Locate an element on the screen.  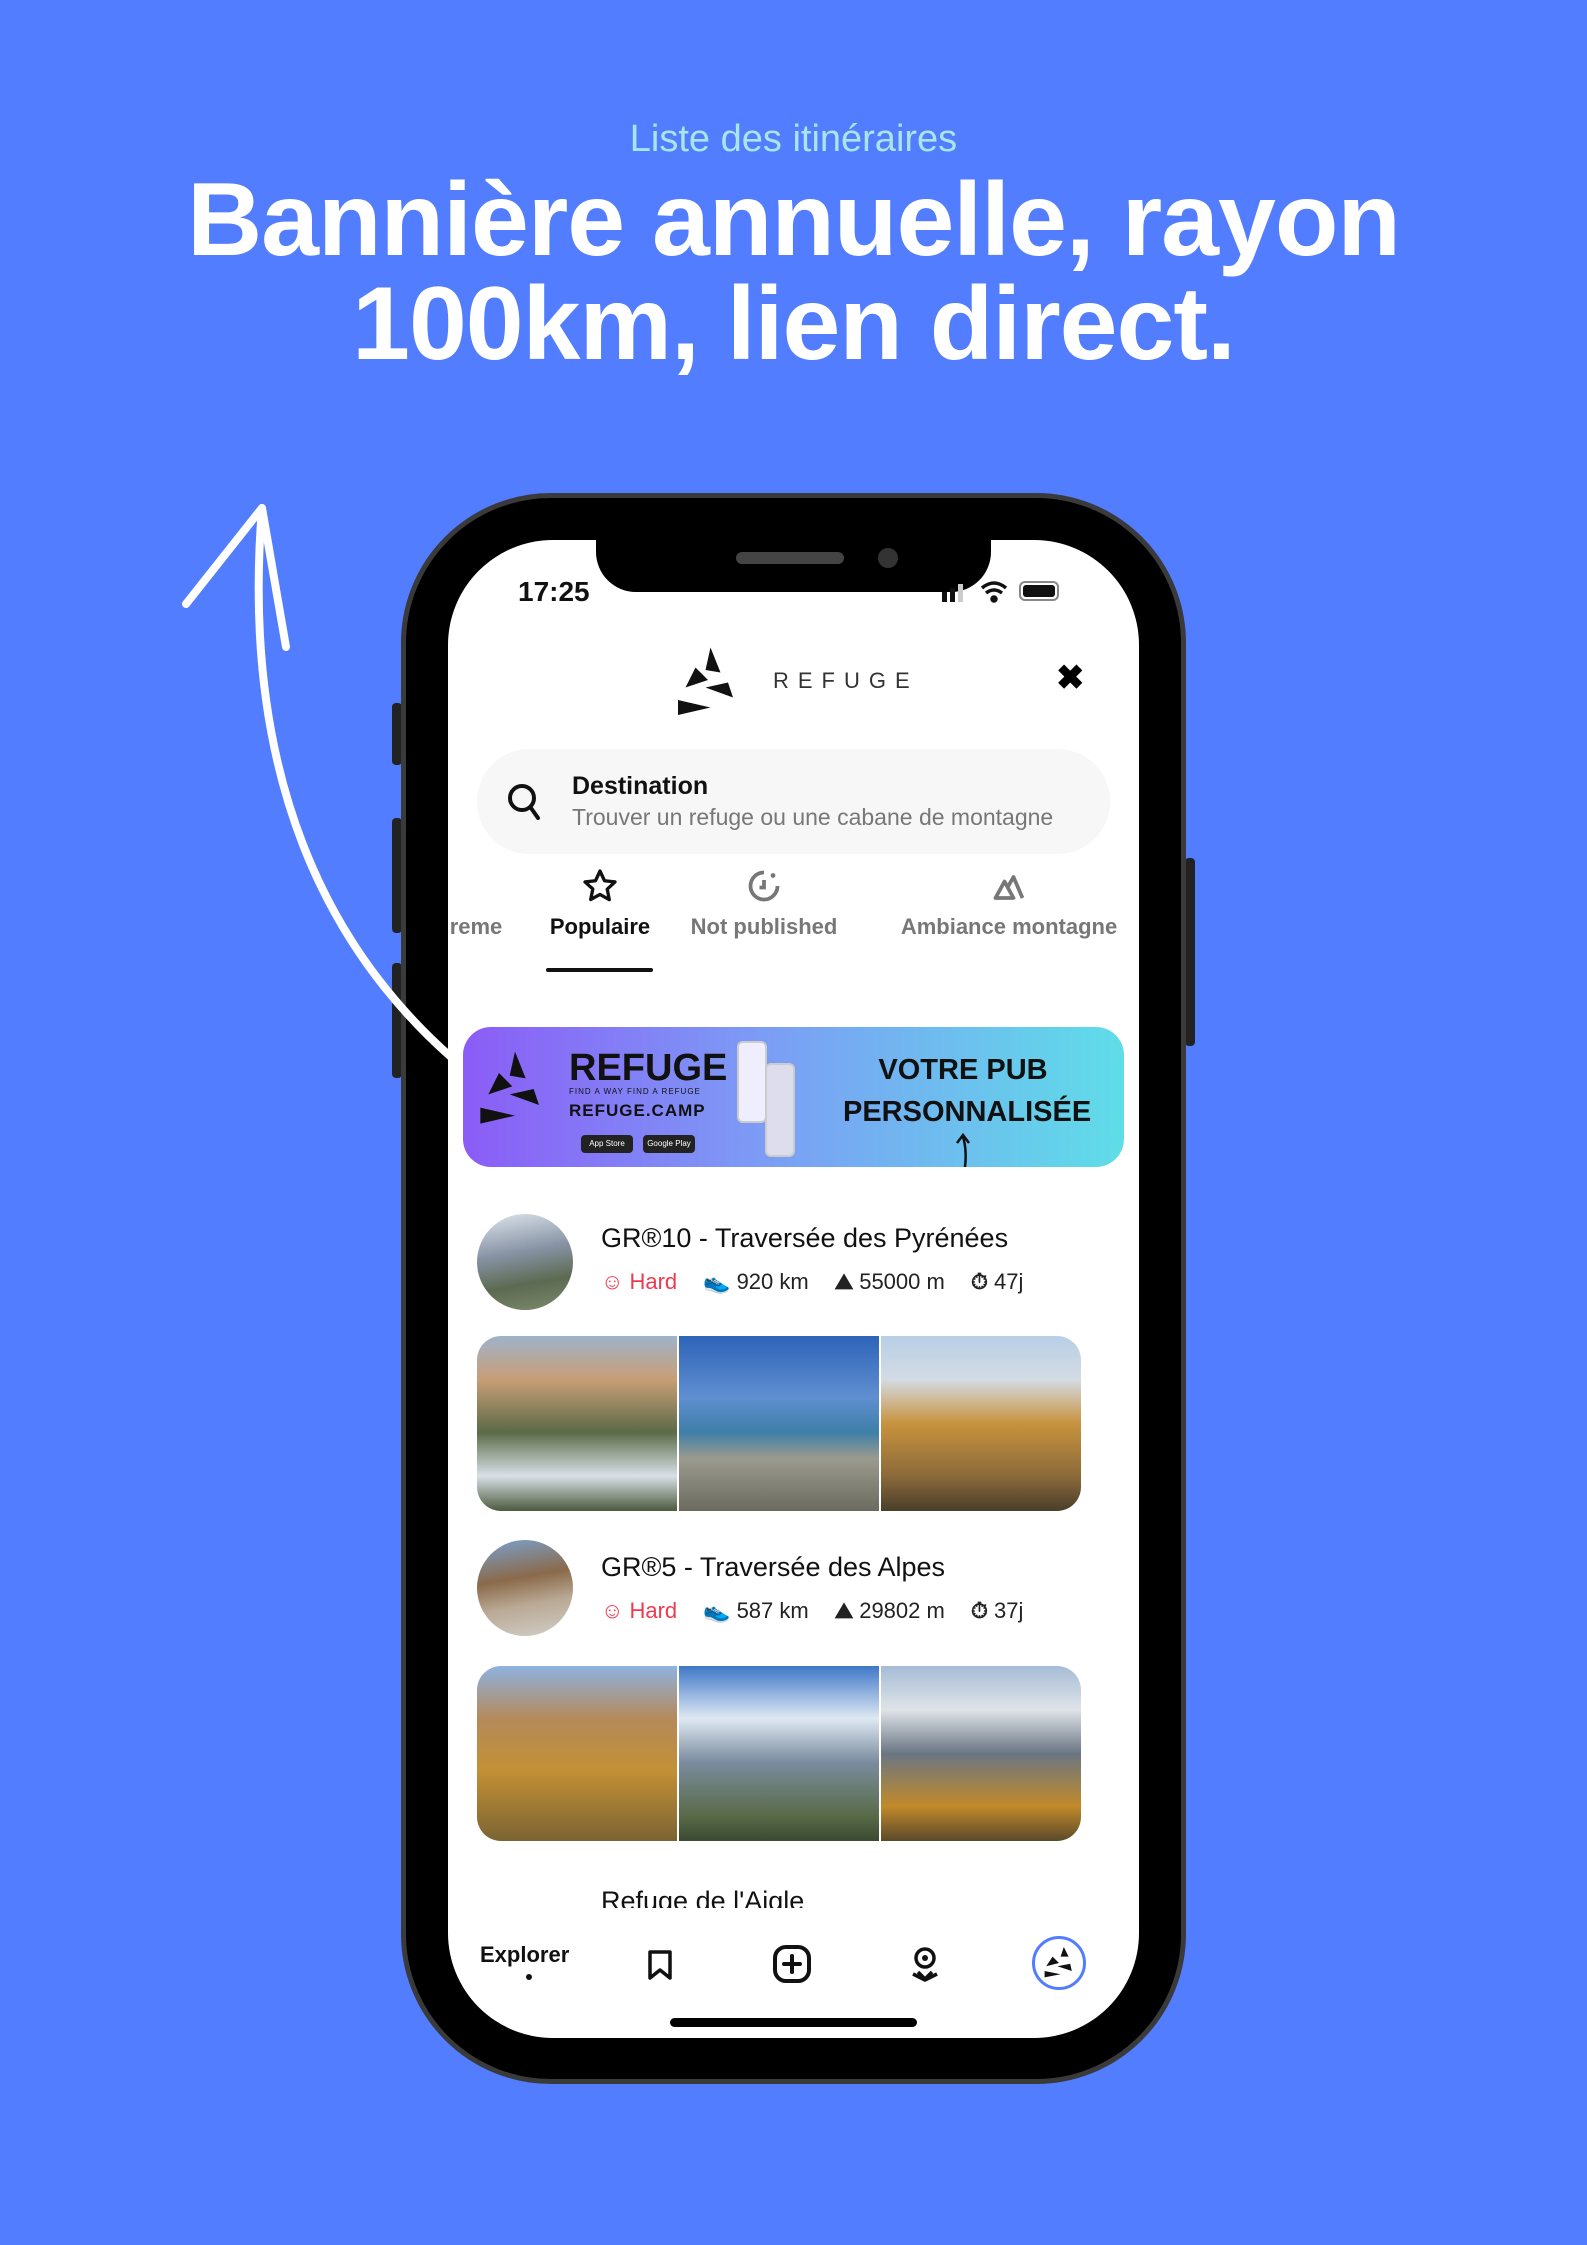
cta-line-2: PERSONNALISÉE is located at coordinates (967, 1112).